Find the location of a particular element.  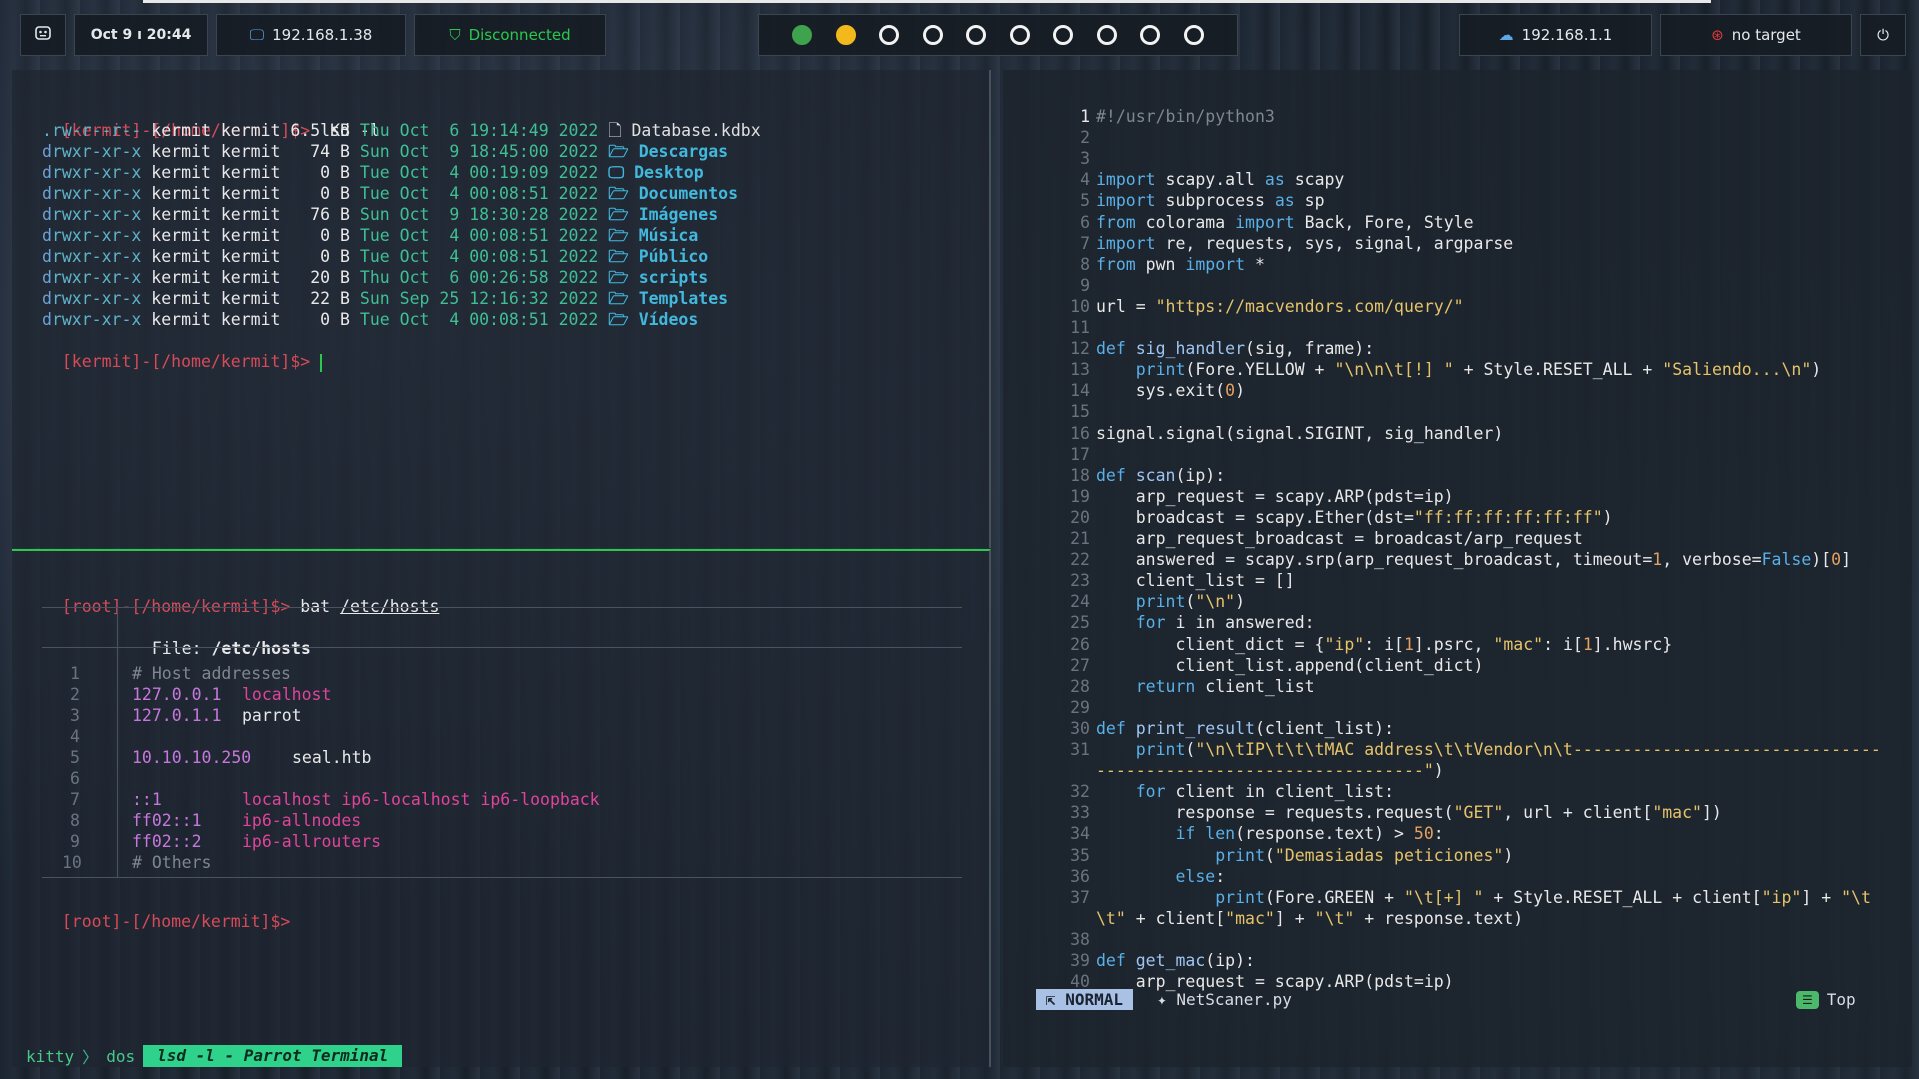

row-name: Desktop is located at coordinates (669, 172).